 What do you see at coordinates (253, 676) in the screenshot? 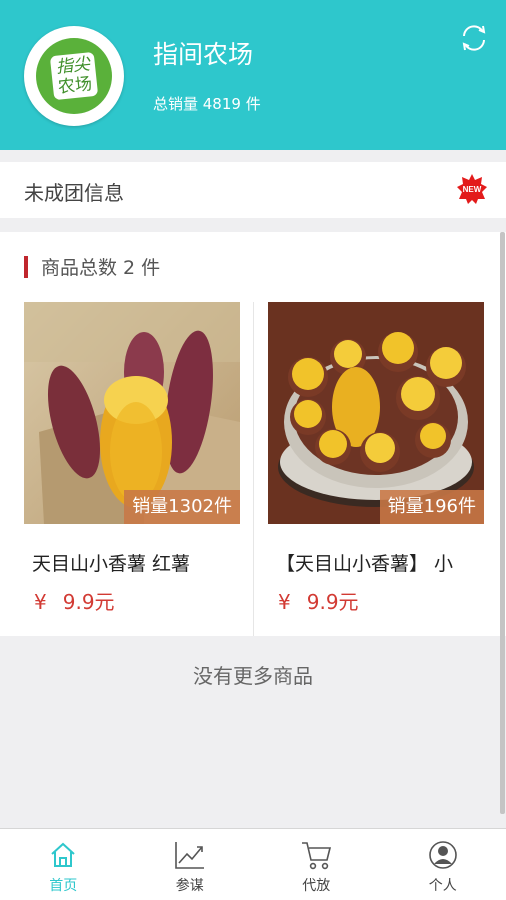
I see `no-more-products-text: 没有更多商品` at bounding box center [253, 676].